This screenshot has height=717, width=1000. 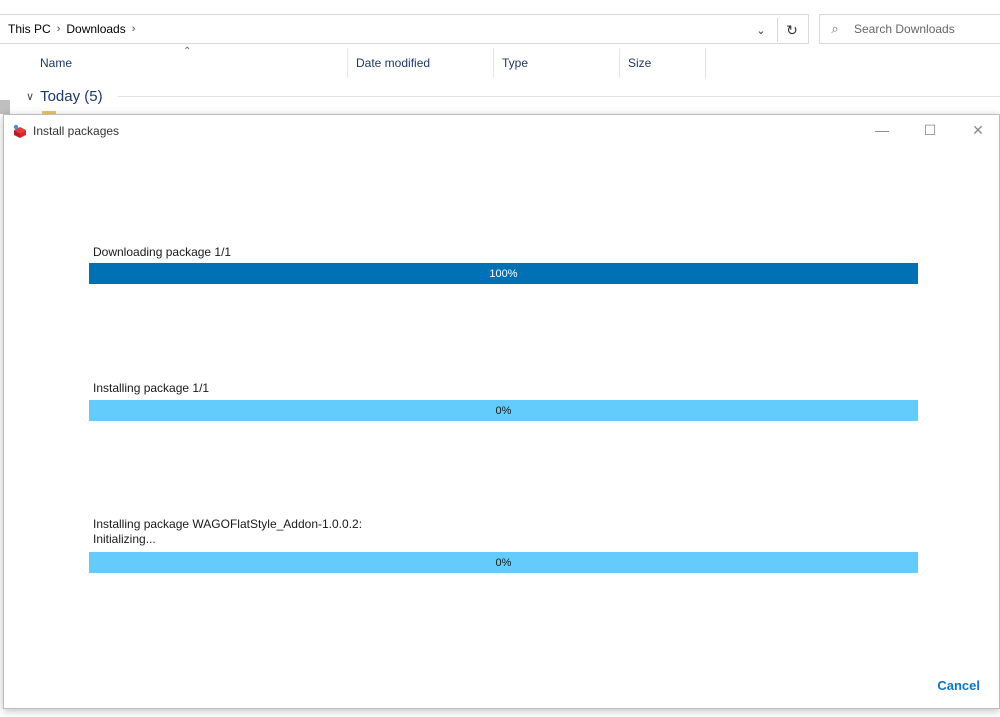 I want to click on download-progress-bar: 100%, so click(x=503, y=273).